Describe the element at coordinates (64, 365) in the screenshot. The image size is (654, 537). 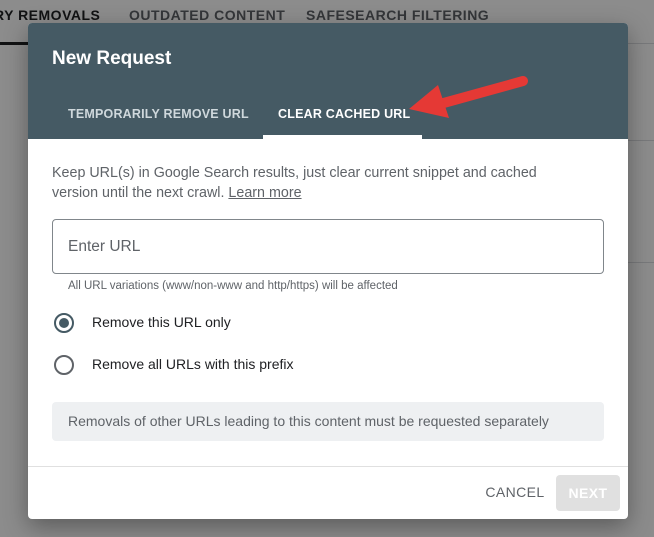
I see `radio-unchecked-icon` at that location.